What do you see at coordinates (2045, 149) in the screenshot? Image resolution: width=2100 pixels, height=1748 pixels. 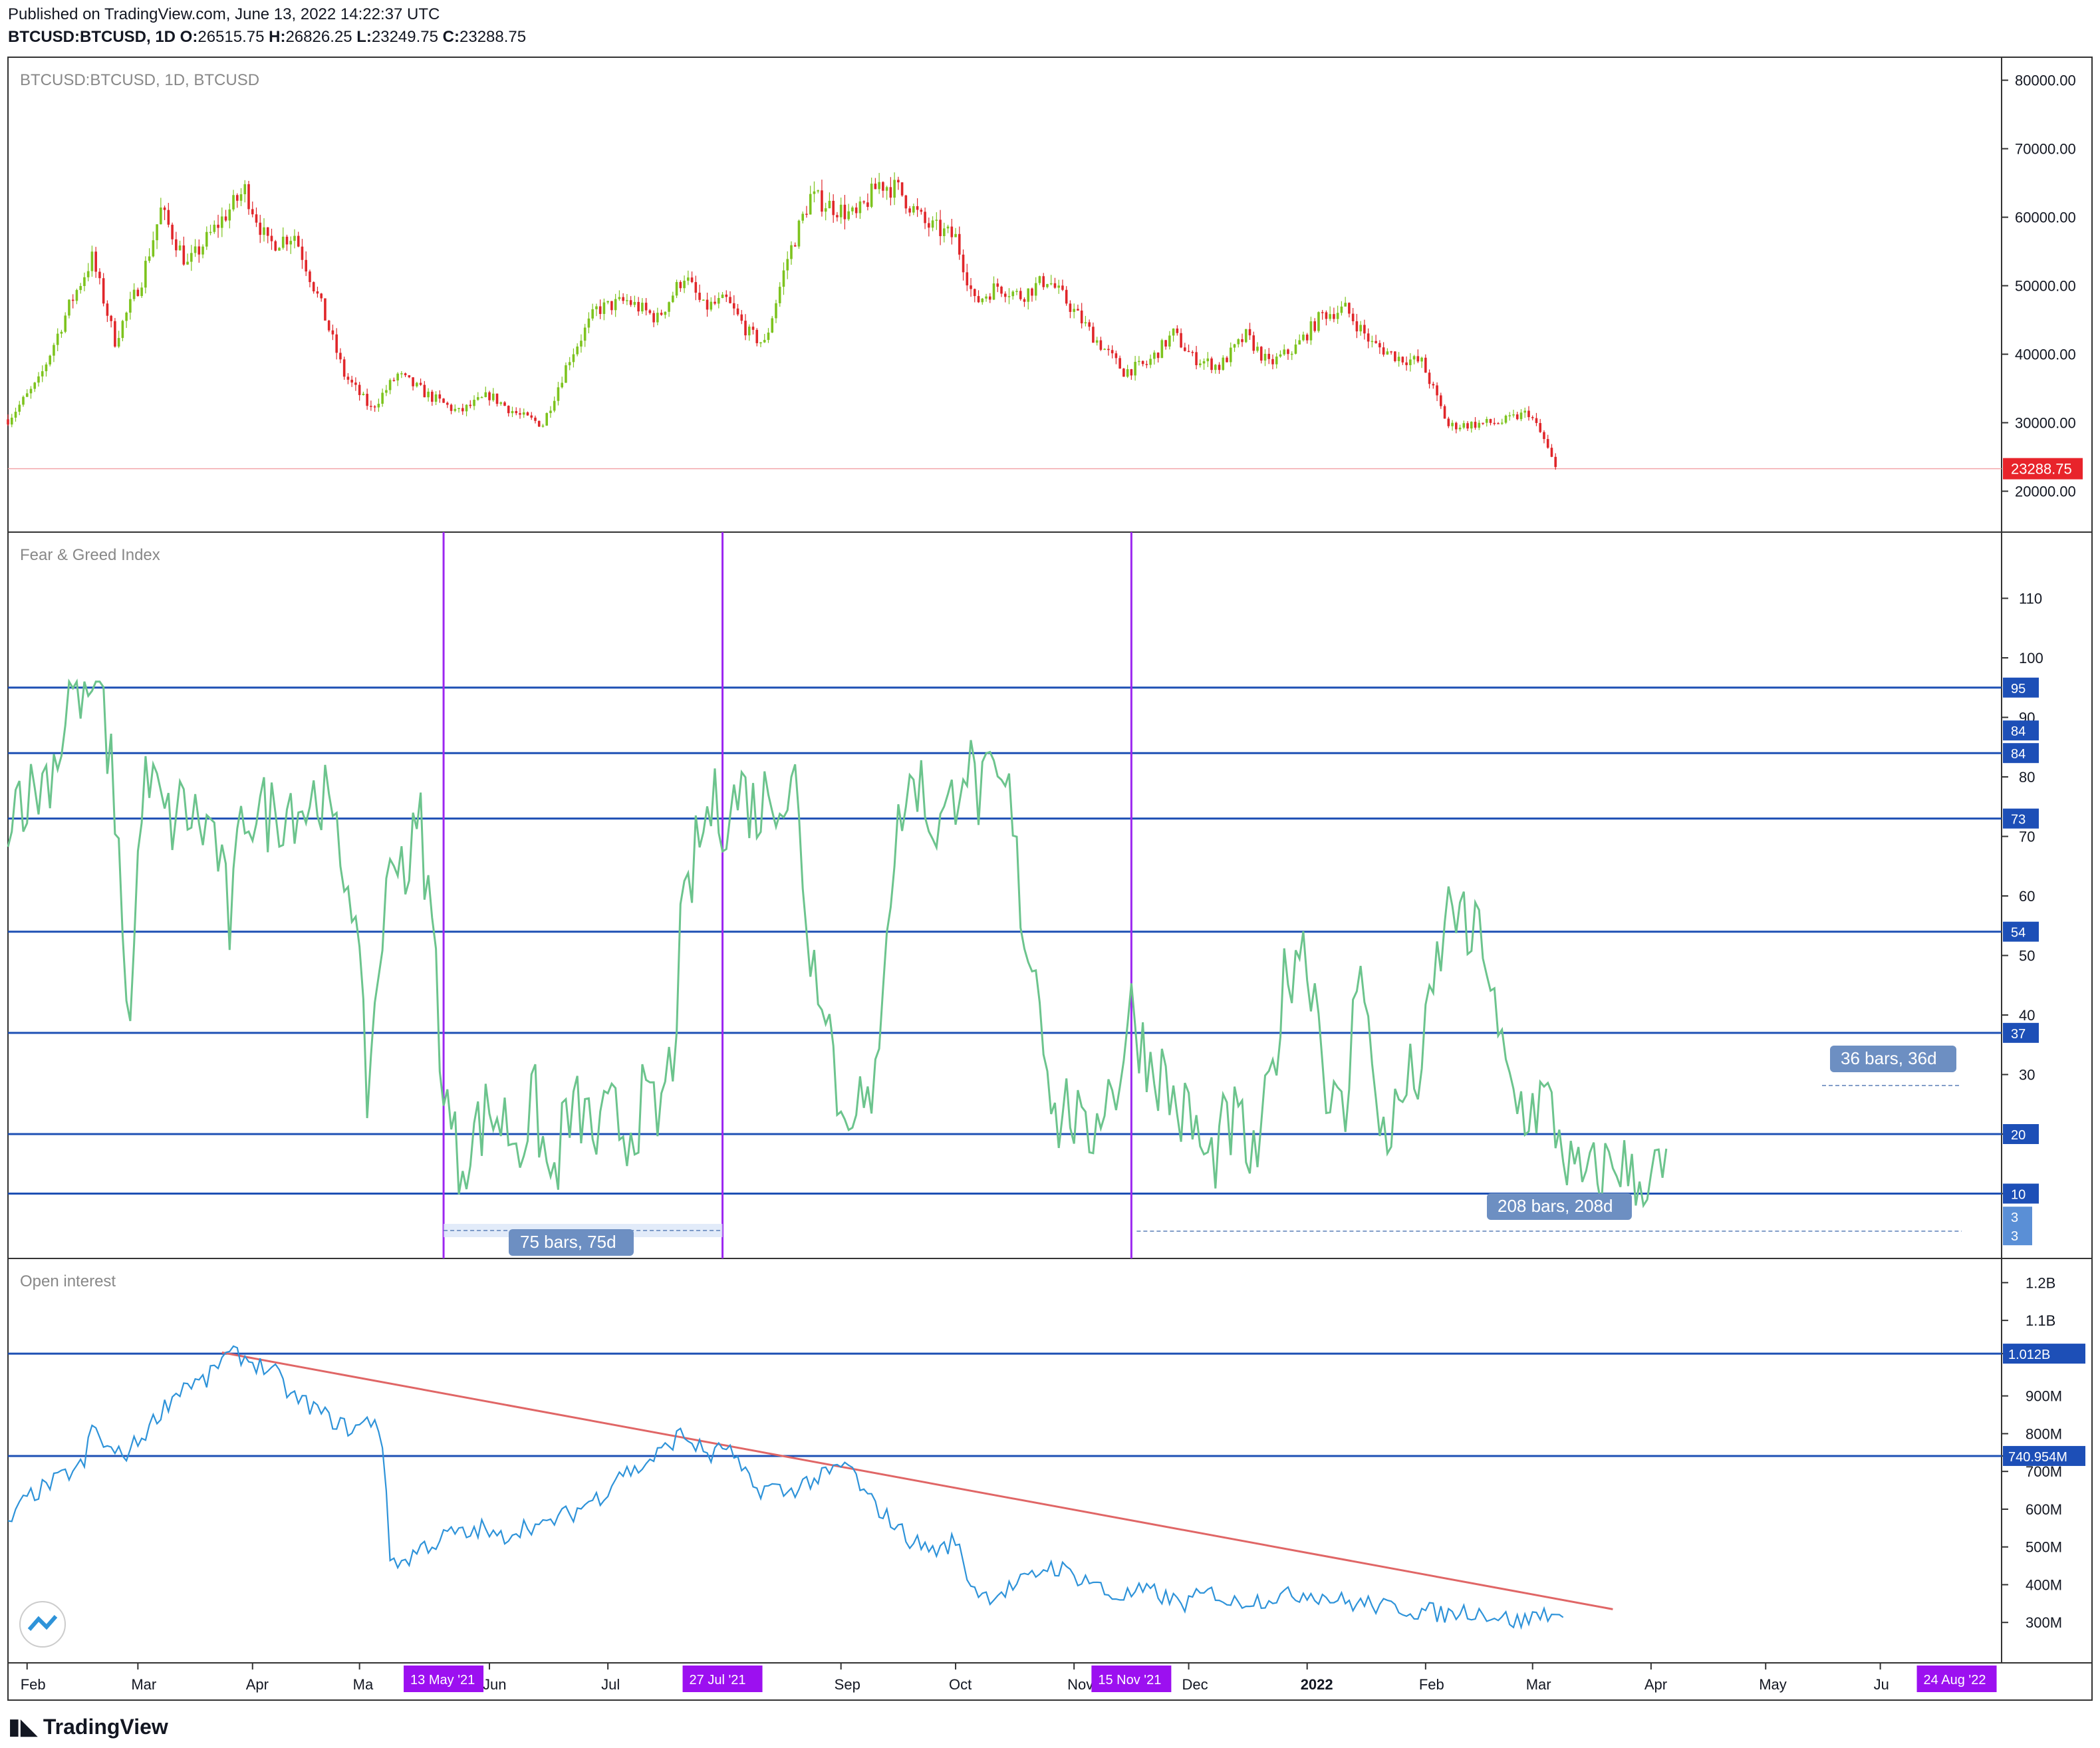 I see `price-axis-label: 70000.00` at bounding box center [2045, 149].